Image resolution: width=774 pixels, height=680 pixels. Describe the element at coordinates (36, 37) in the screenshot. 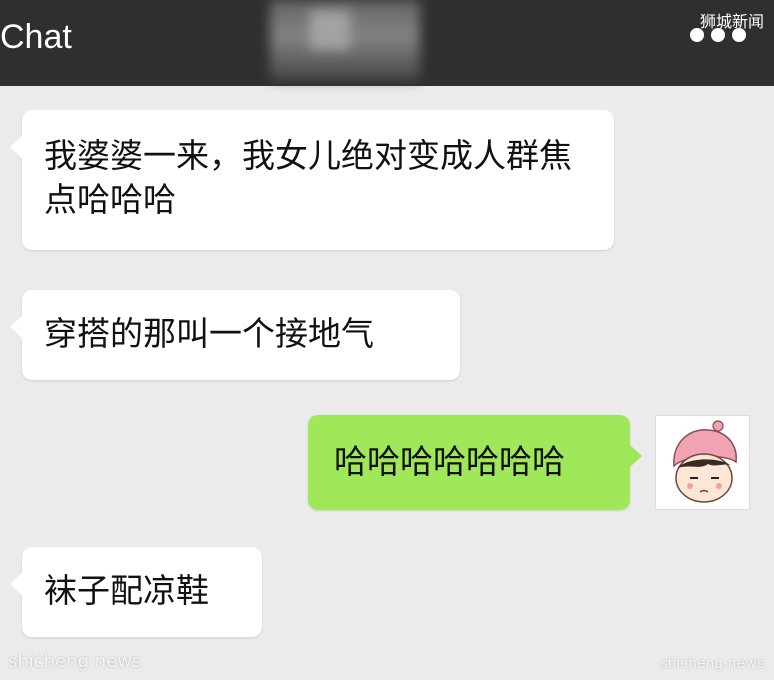

I see `chat-title: Chat` at that location.